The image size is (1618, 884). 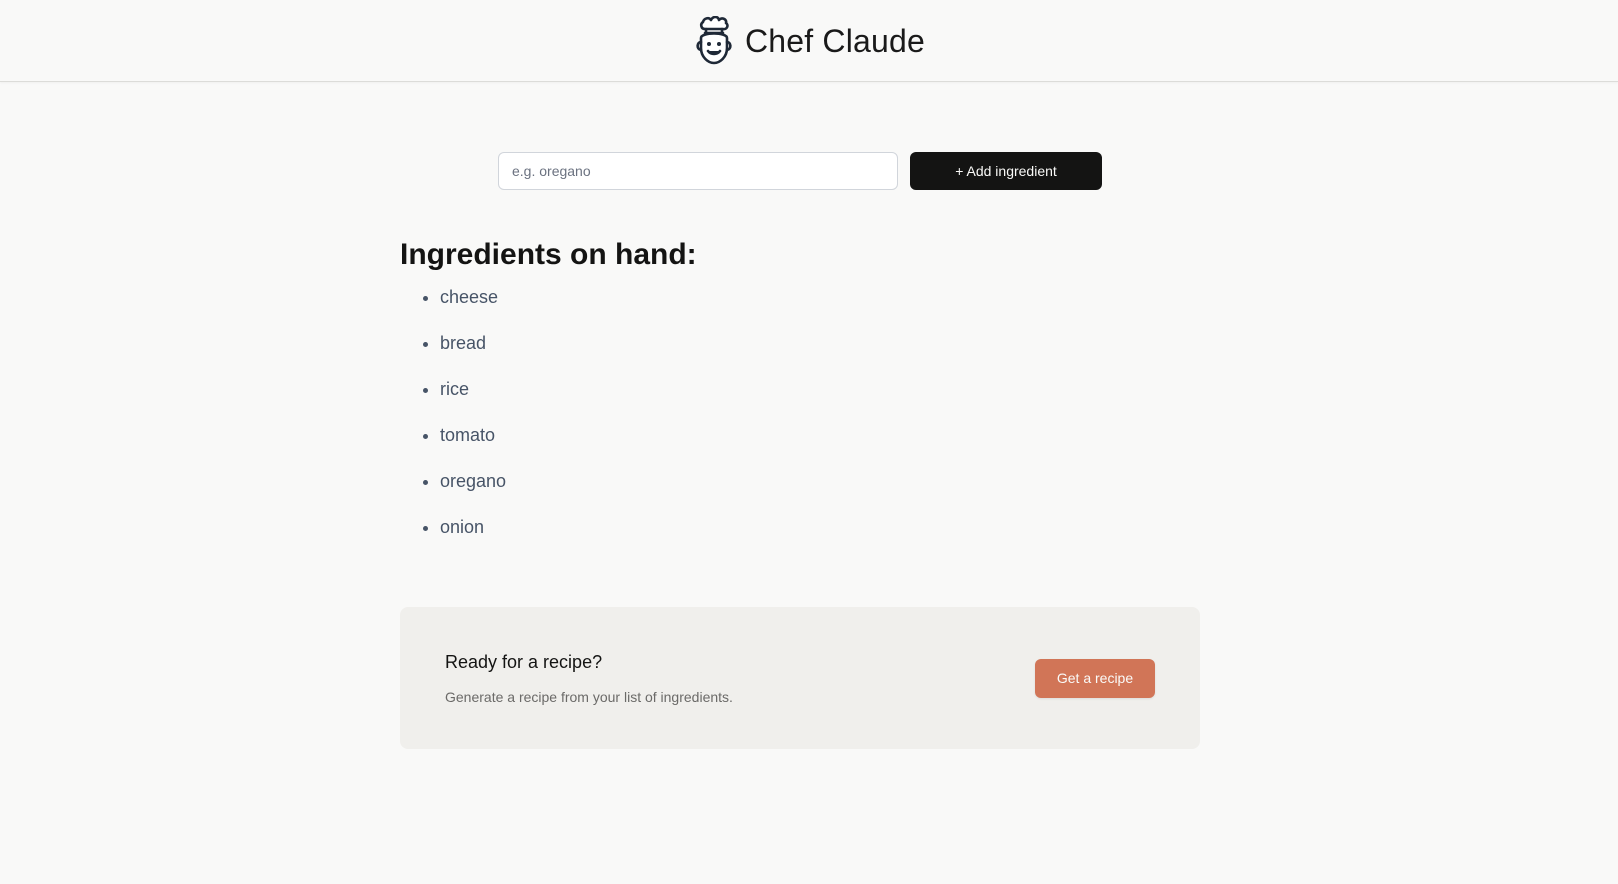 What do you see at coordinates (1006, 171) in the screenshot?
I see `add-ingredient-button: + Add ingredient` at bounding box center [1006, 171].